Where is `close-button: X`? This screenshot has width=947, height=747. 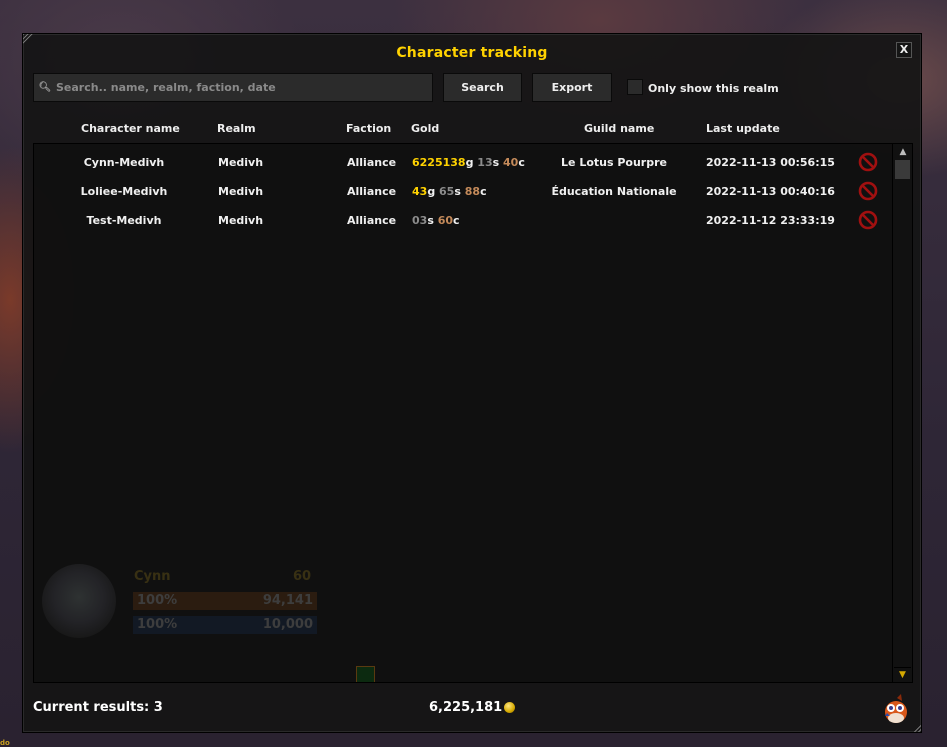 close-button: X is located at coordinates (904, 50).